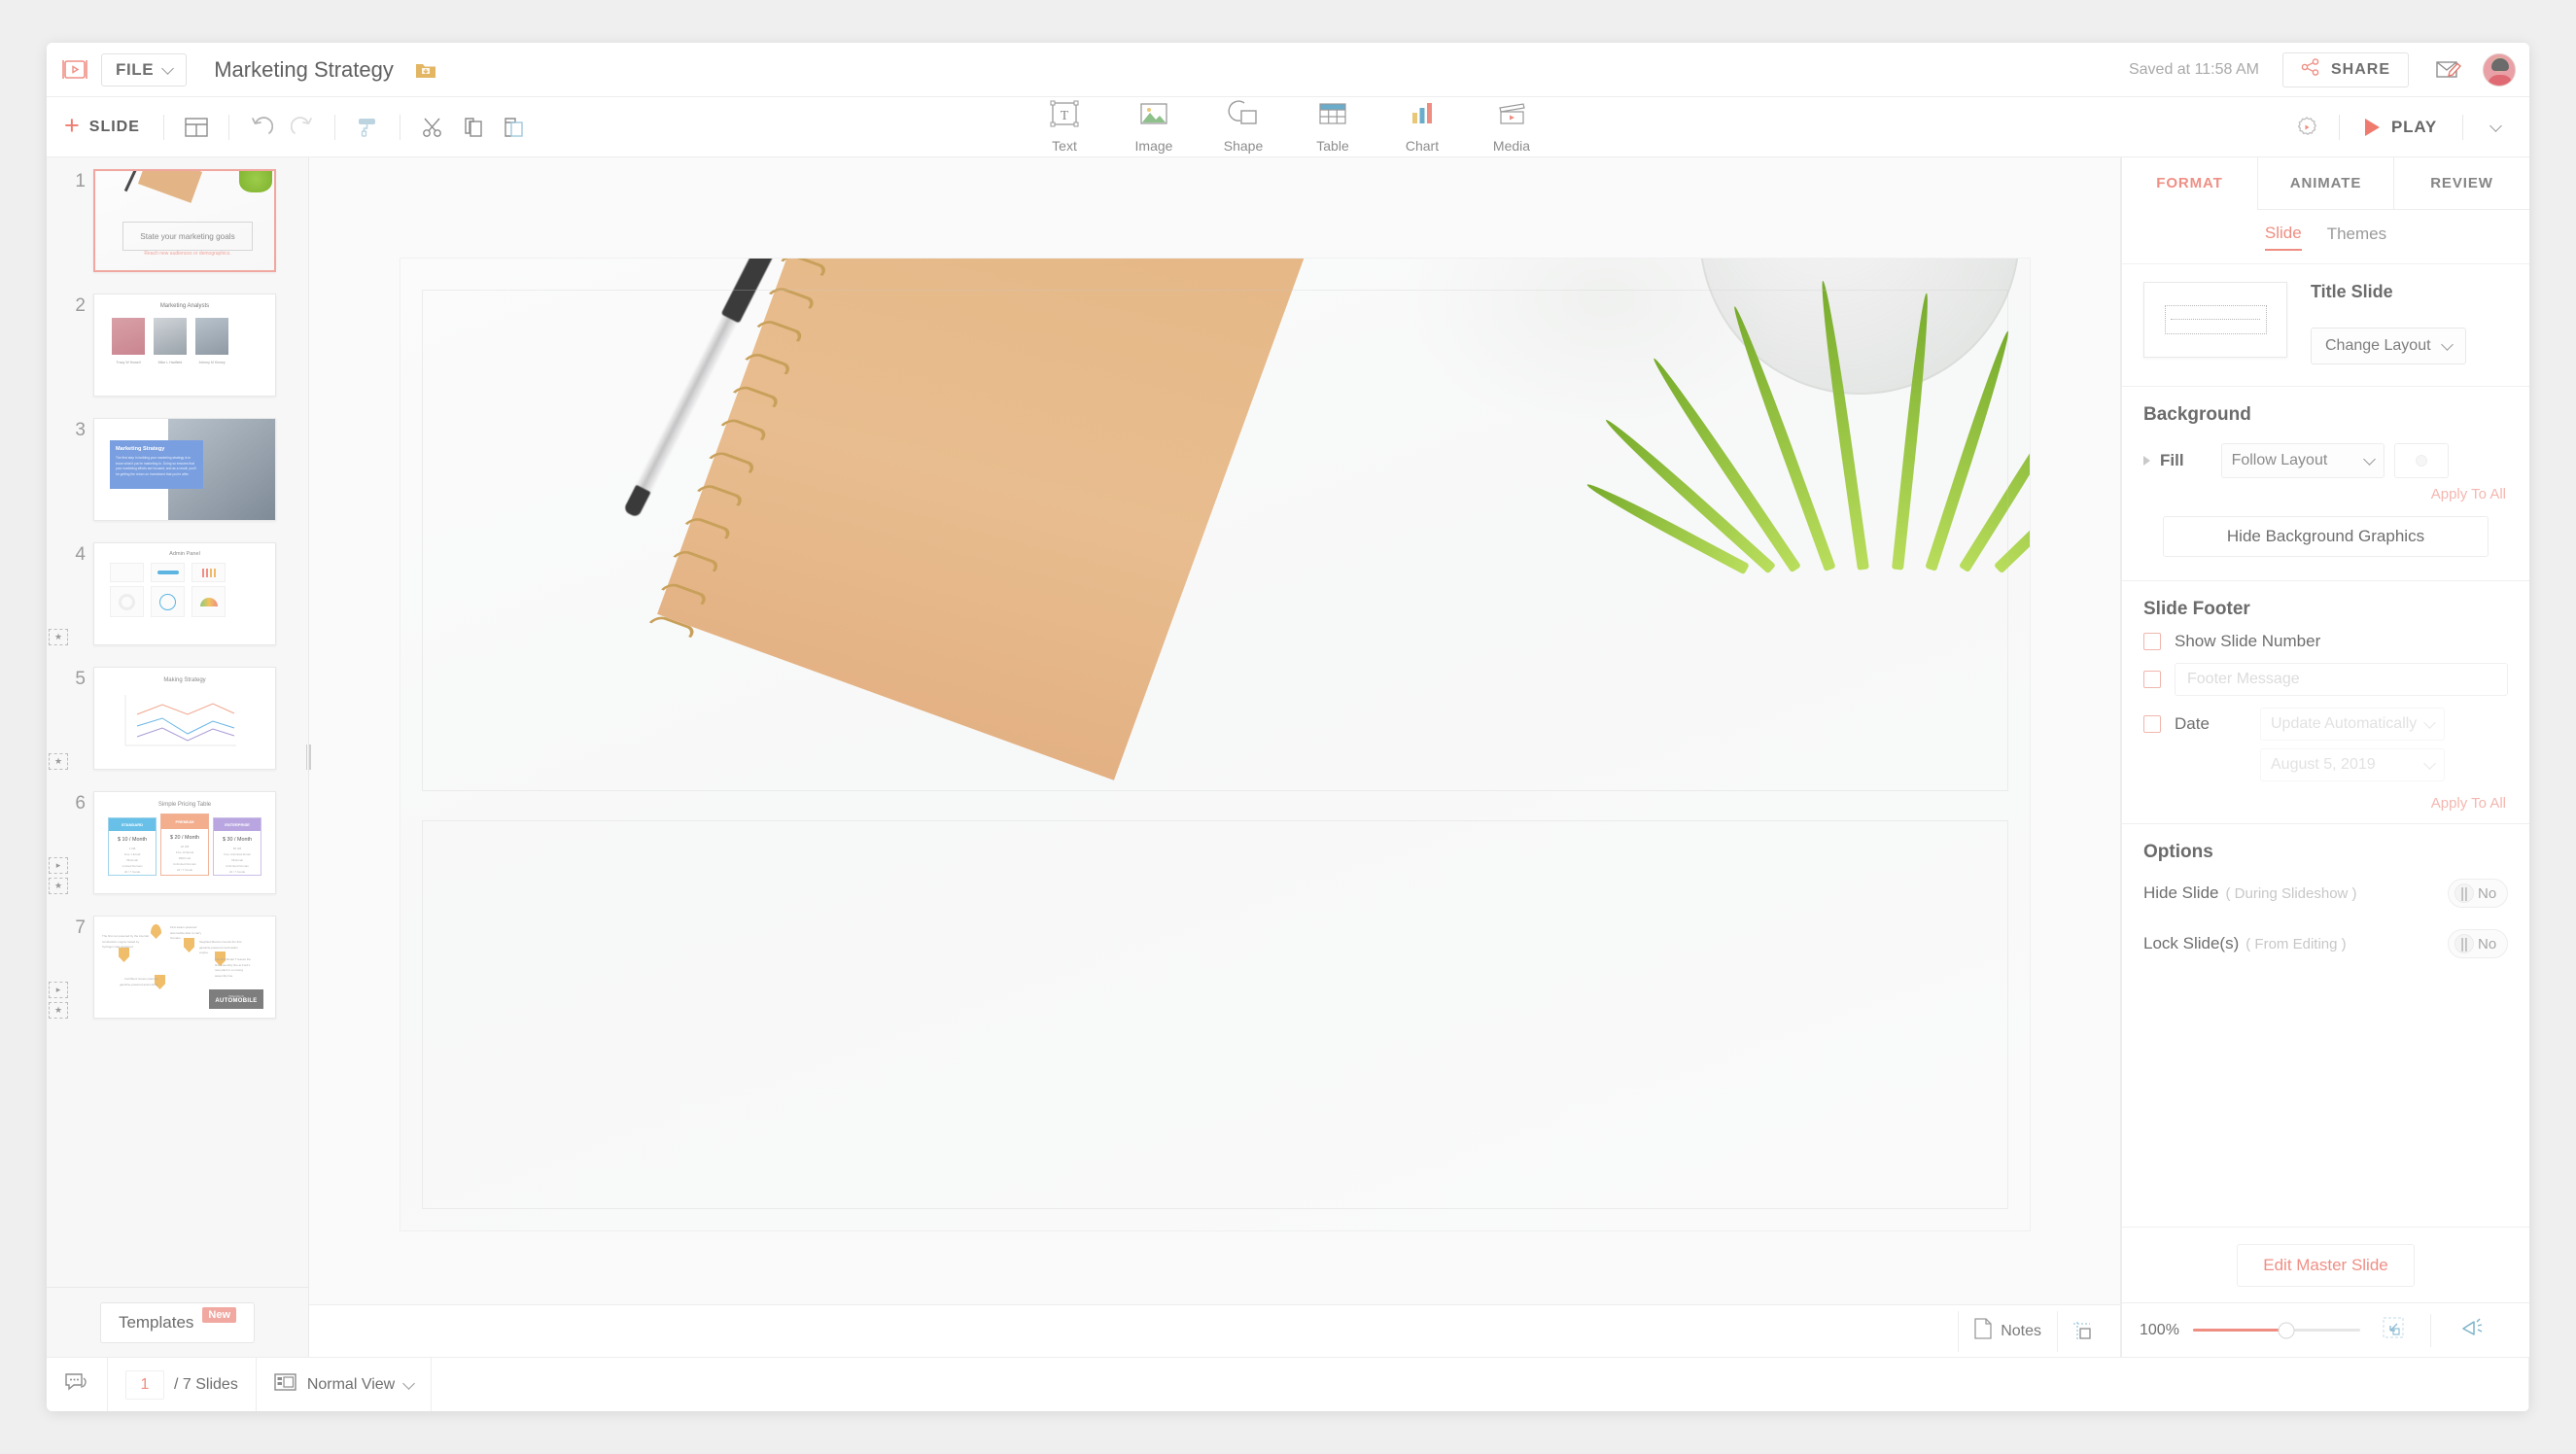 The image size is (2576, 1454). Describe the element at coordinates (2326, 1265) in the screenshot. I see `edit-master-slide-button: Edit Master Slide` at that location.